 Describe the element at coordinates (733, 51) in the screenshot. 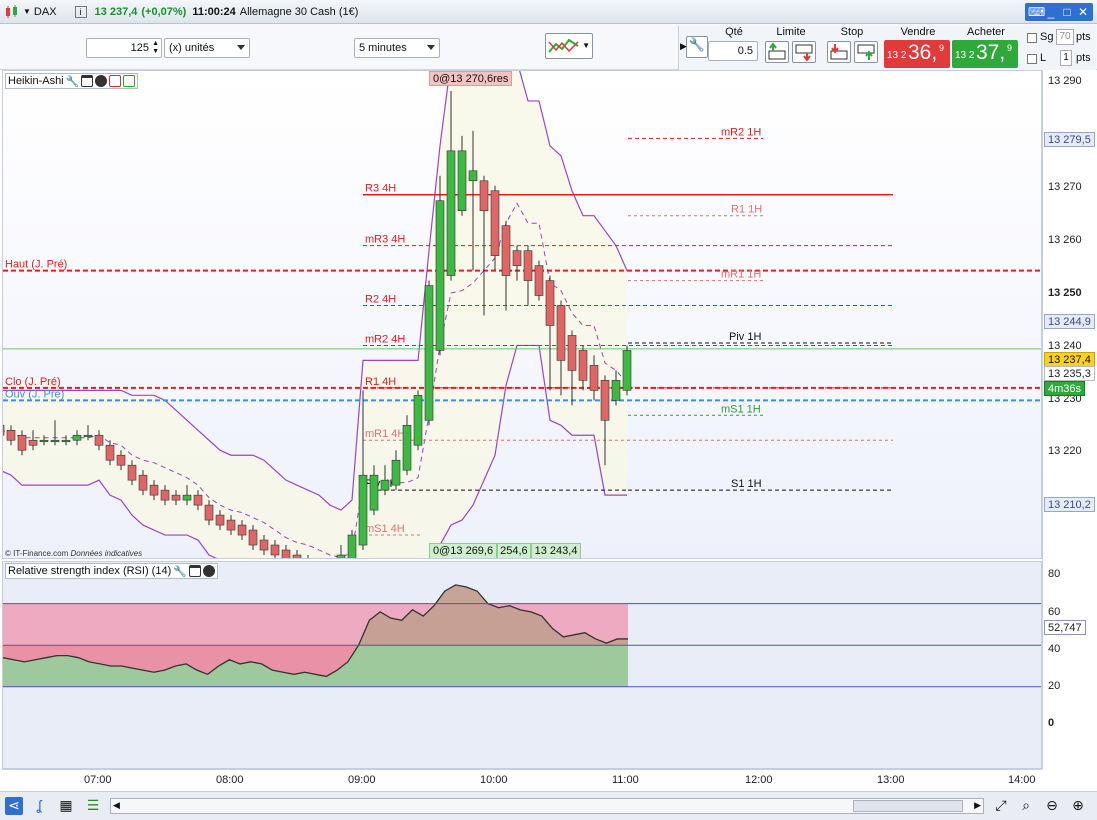

I see `order-qty-input: 0.5` at that location.